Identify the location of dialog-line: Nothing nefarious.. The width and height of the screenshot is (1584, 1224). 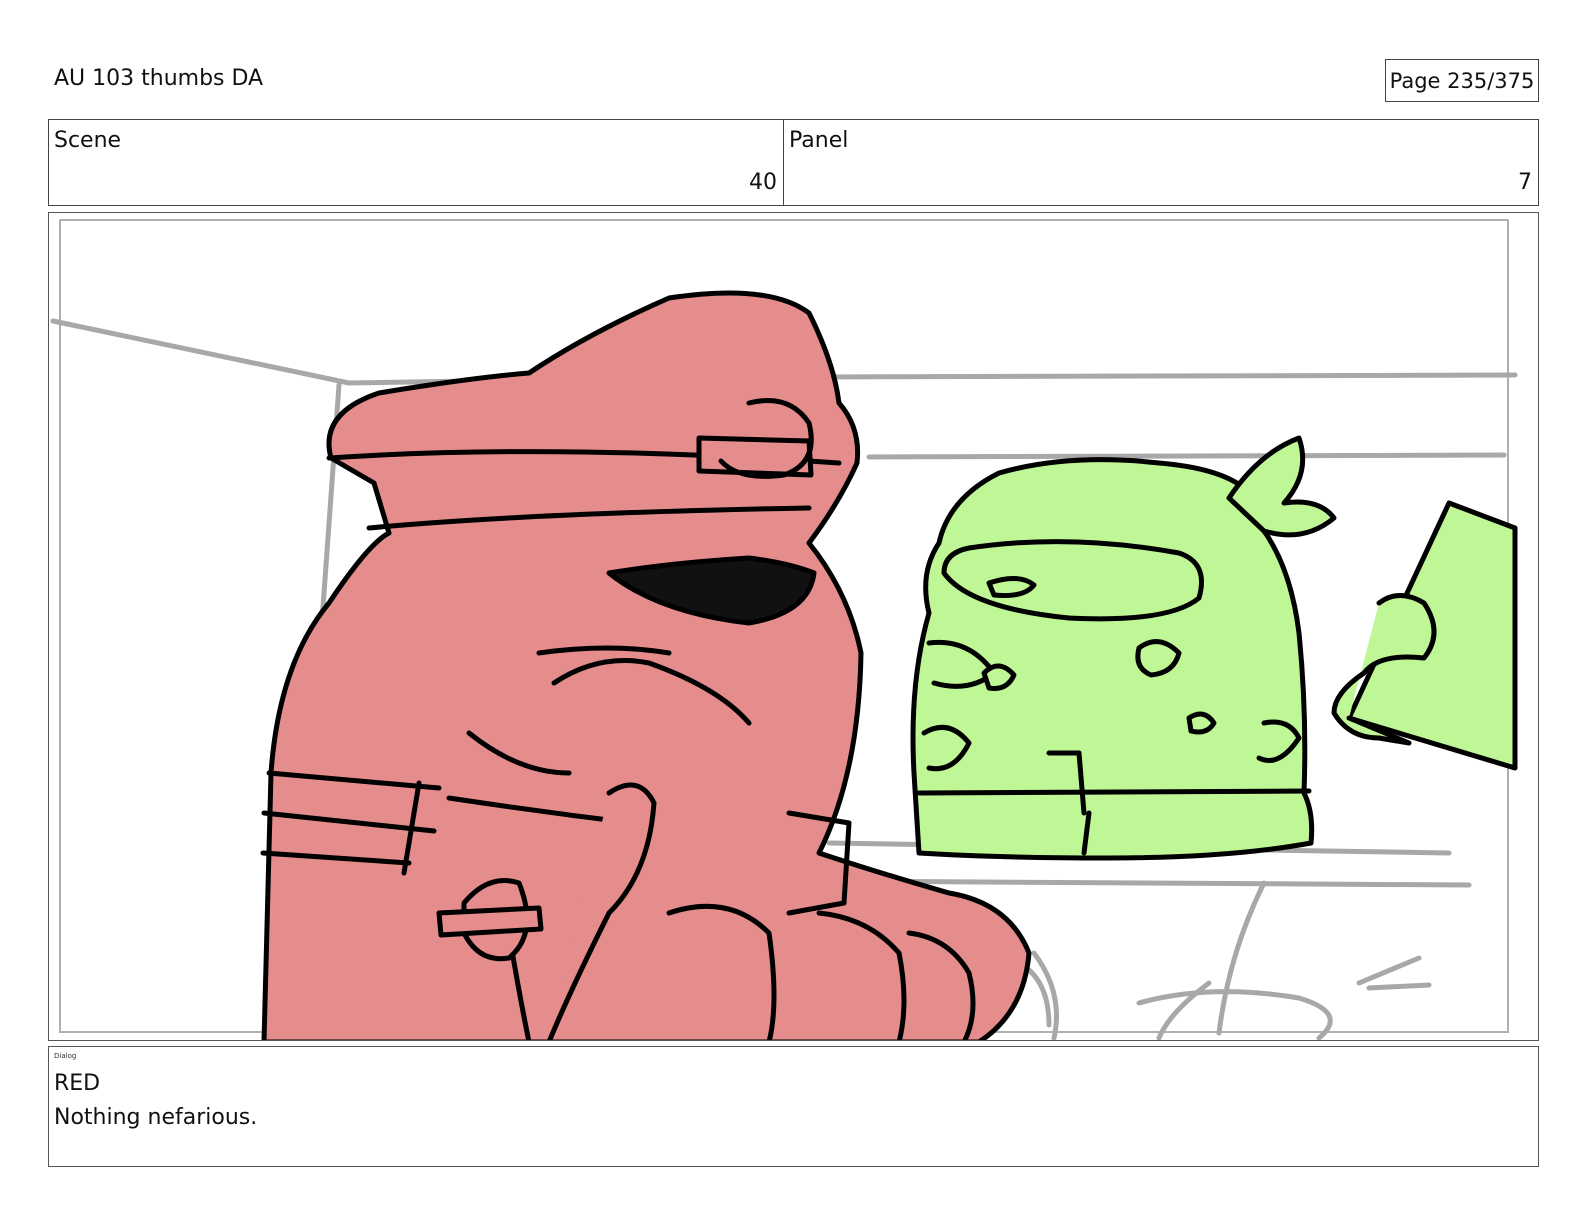
(156, 1117).